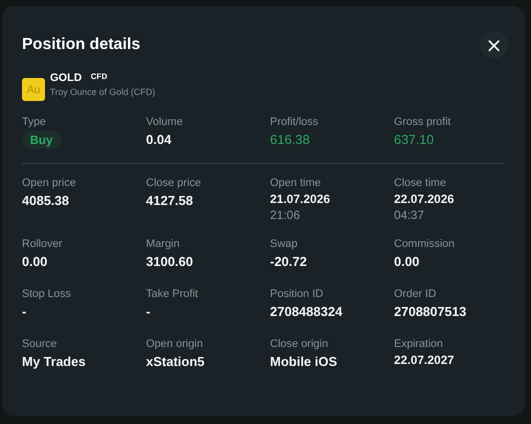 This screenshot has width=531, height=424. Describe the element at coordinates (175, 344) in the screenshot. I see `field-label: Open origin` at that location.